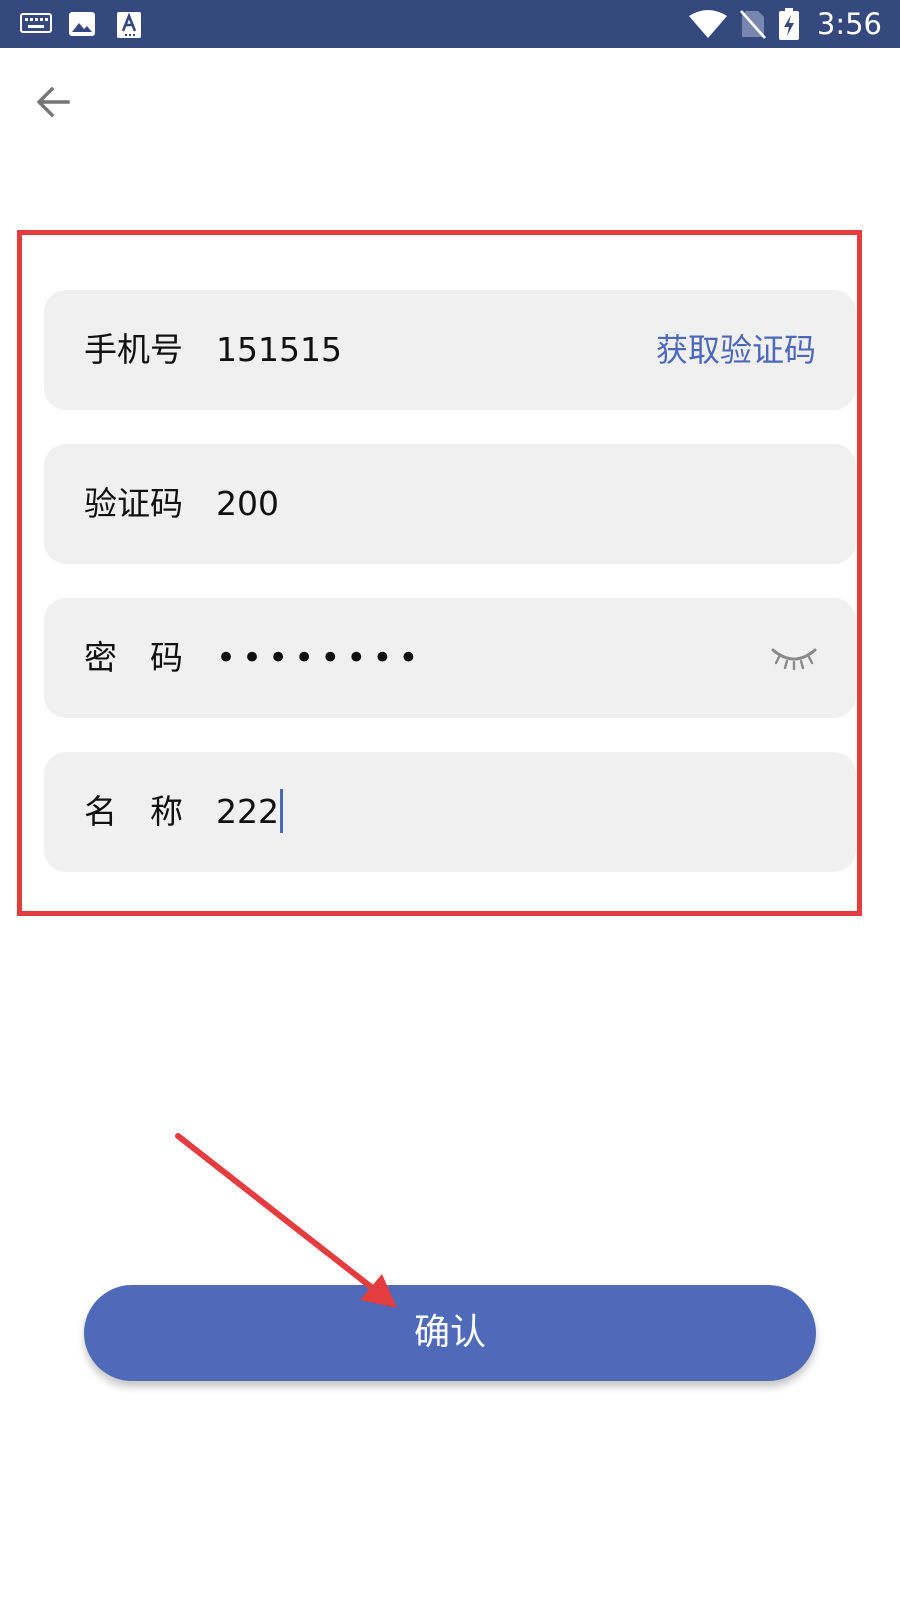 This screenshot has height=1600, width=900. I want to click on name-field: 名 称 222, so click(450, 812).